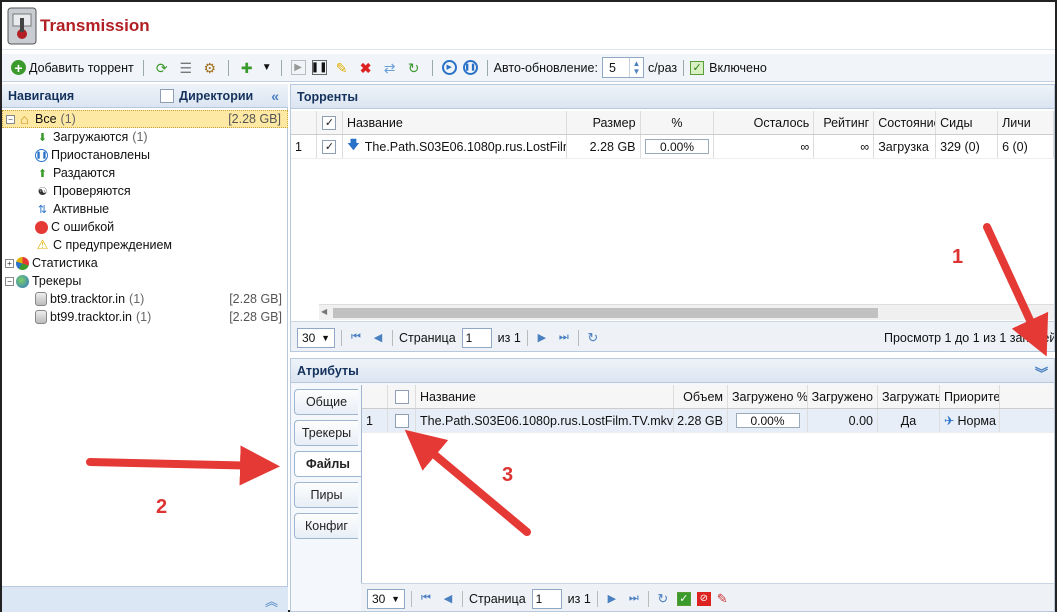 This screenshot has height=612, width=1057. Describe the element at coordinates (327, 464) in the screenshot. I see `tab-files: Файлы` at that location.